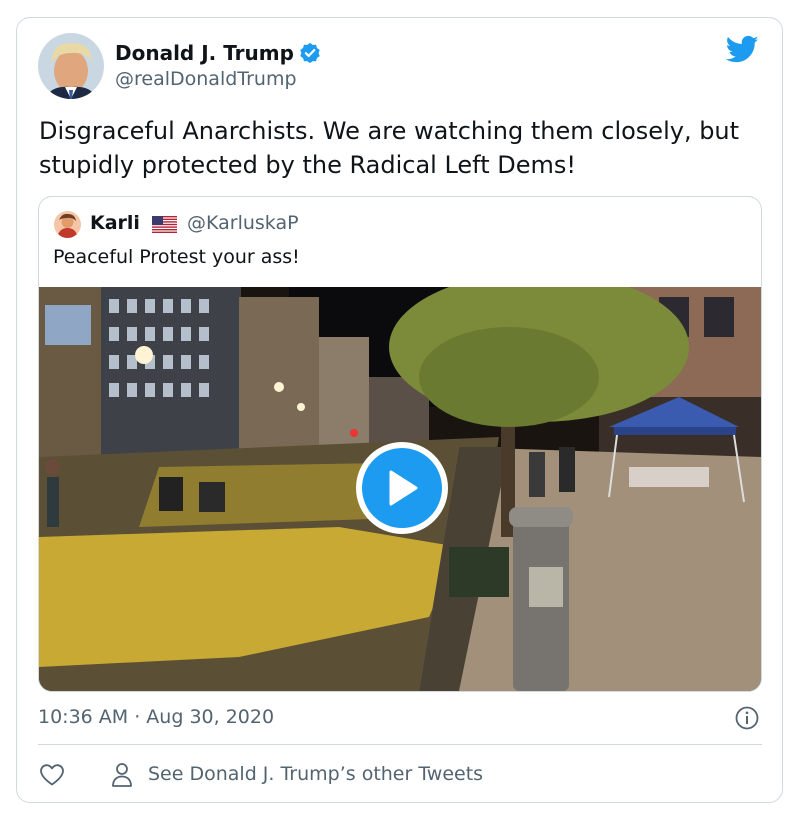  I want to click on other-tweets-link: See Donald J. Trump’s other Tweets, so click(315, 774).